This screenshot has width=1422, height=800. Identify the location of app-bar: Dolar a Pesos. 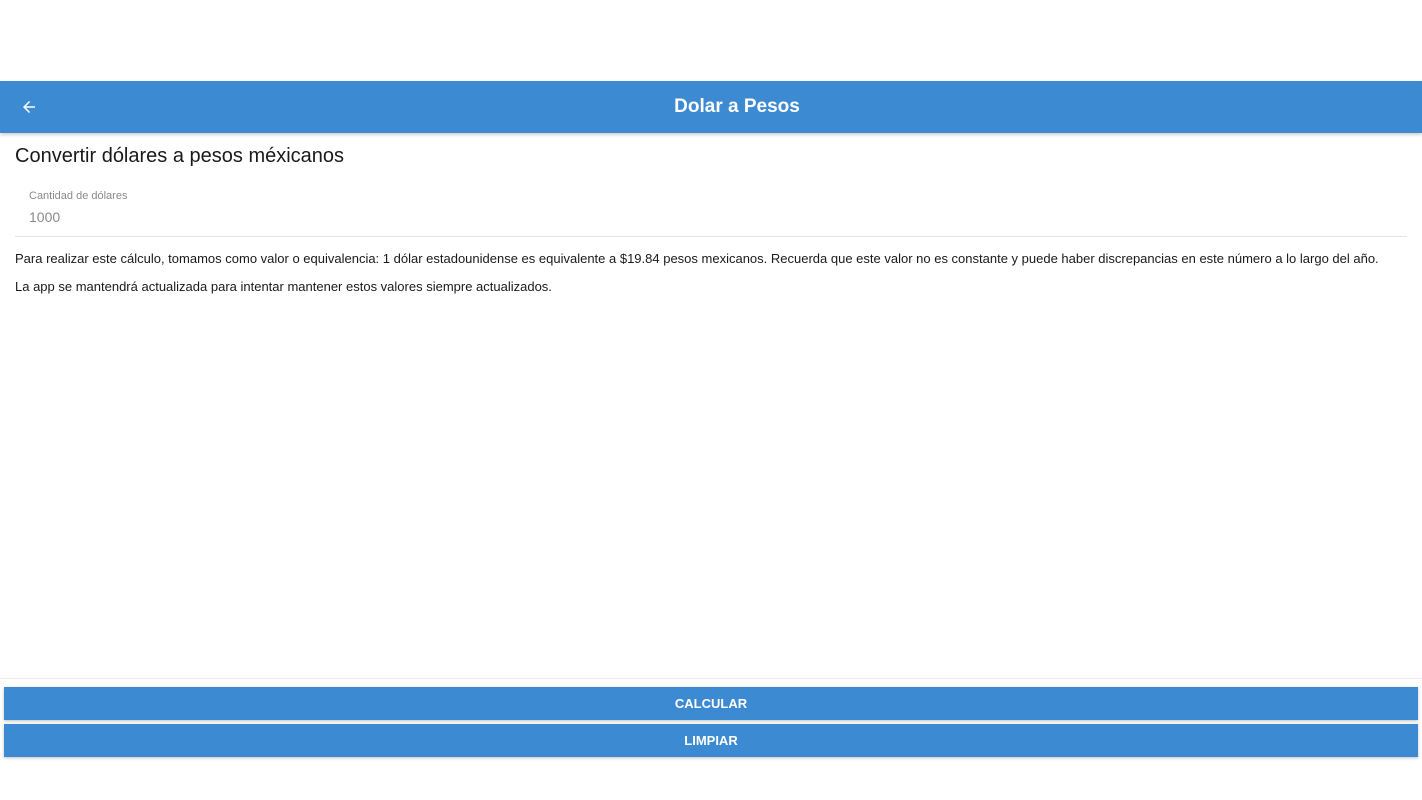
(711, 107).